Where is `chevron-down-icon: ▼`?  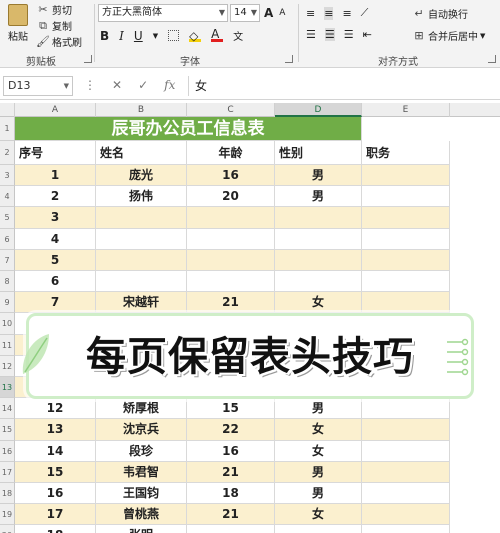
chevron-down-icon: ▼ is located at coordinates (155, 36).